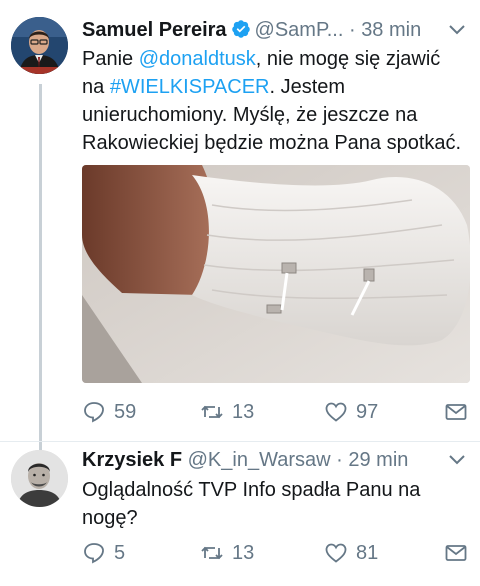 The height and width of the screenshot is (586, 480). Describe the element at coordinates (274, 553) in the screenshot. I see `tweet-actions: 5 13 81` at that location.